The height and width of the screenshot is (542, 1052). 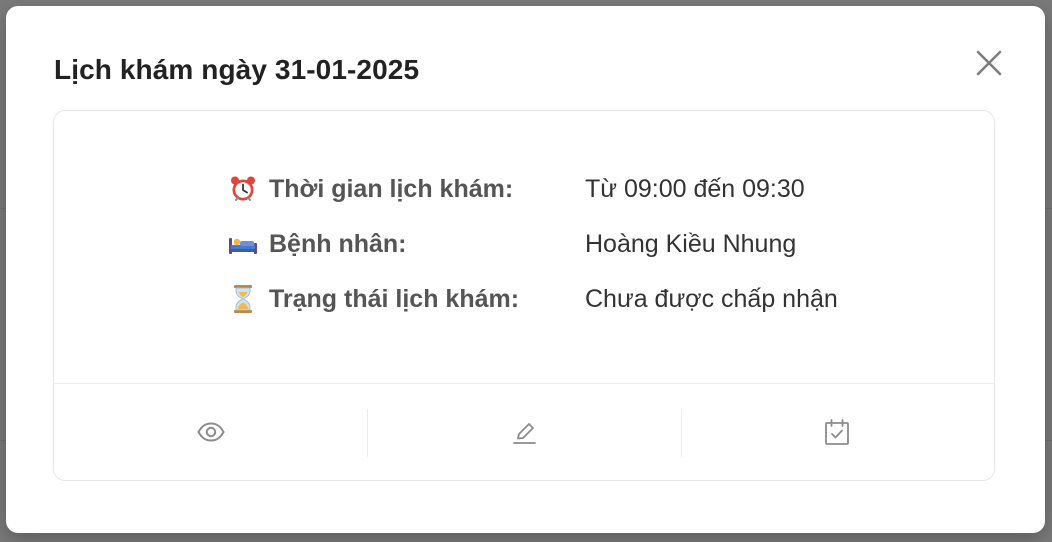 I want to click on time-label: Thời gian lịch khám:, so click(x=391, y=188).